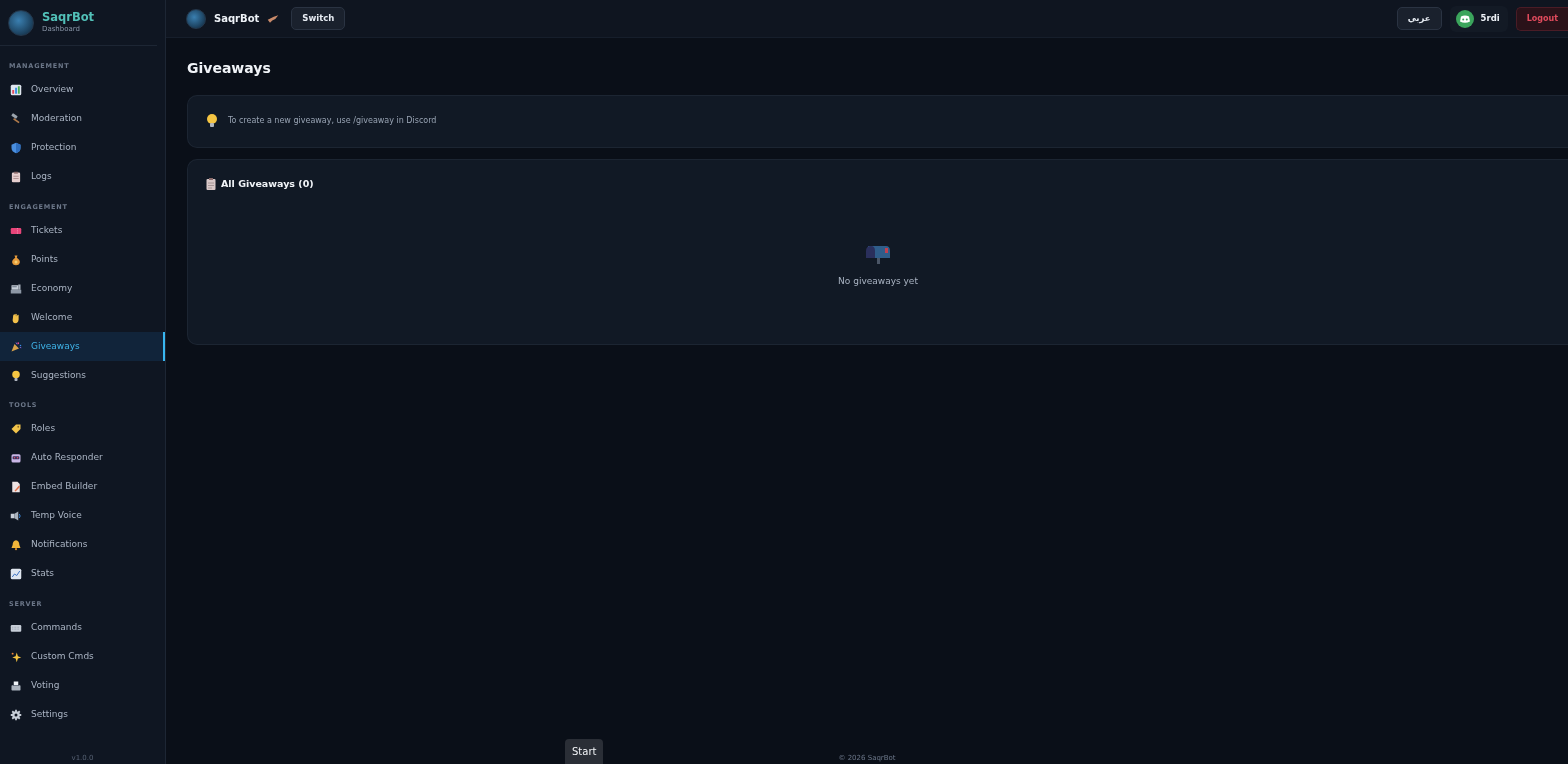  What do you see at coordinates (1478, 18) in the screenshot?
I see `user-chip: 5rdi` at bounding box center [1478, 18].